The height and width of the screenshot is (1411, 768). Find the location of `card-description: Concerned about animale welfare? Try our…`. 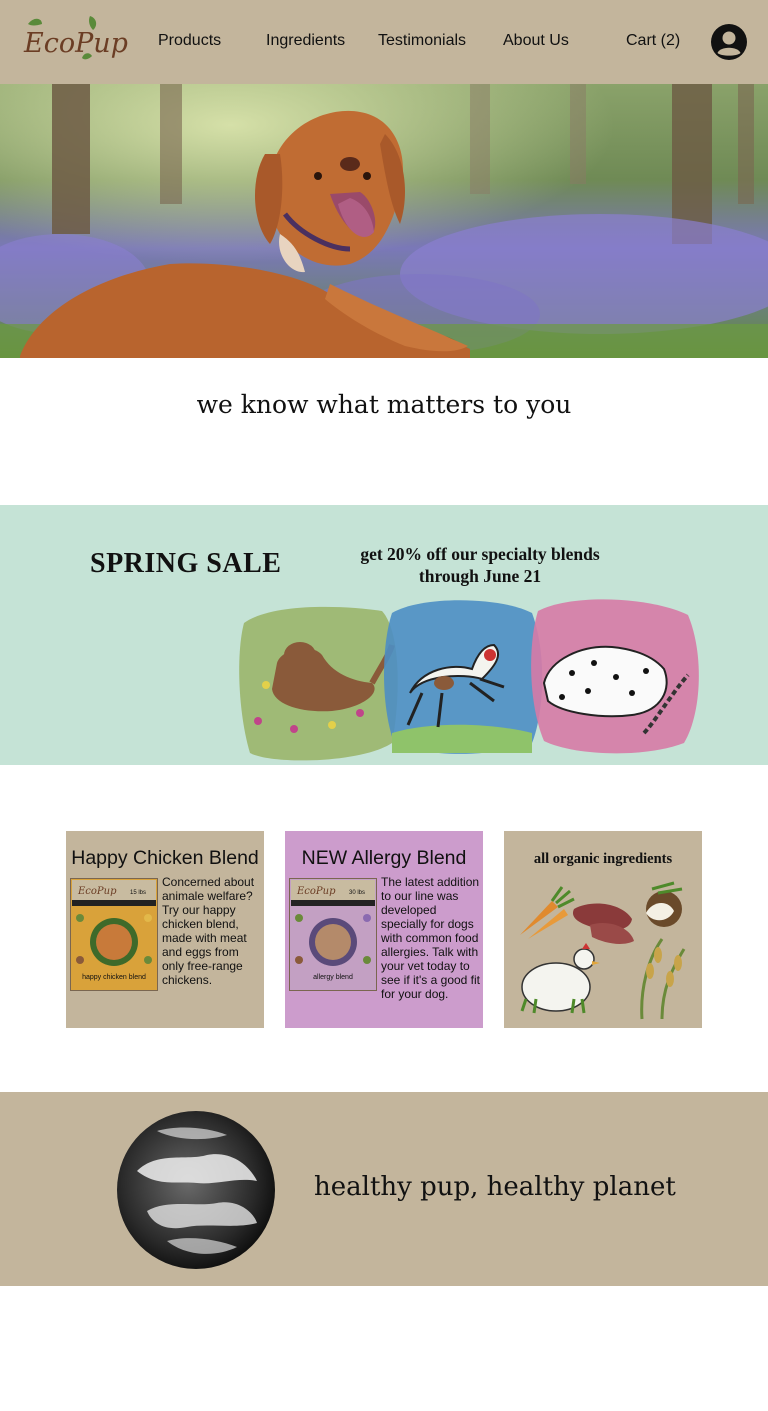

card-description: Concerned about animale welfare? Try our… is located at coordinates (208, 931).